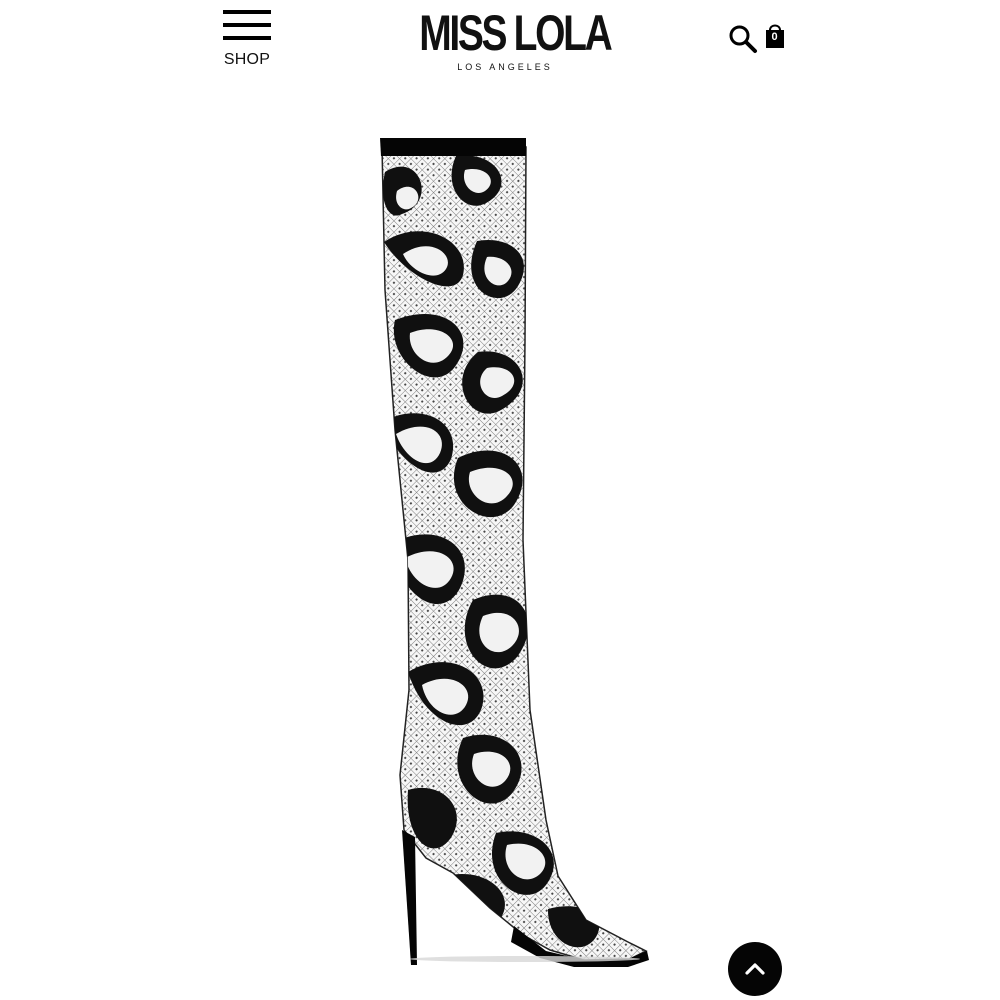 This screenshot has height=1000, width=1000. Describe the element at coordinates (247, 59) in the screenshot. I see `shop-menu-label: SHOP` at that location.